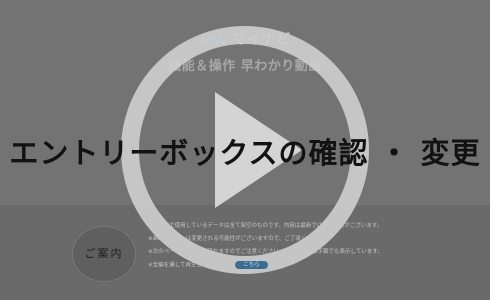  I want to click on note-line-last: ※全編を通して再生したい場合は こちら, so click(313, 265).